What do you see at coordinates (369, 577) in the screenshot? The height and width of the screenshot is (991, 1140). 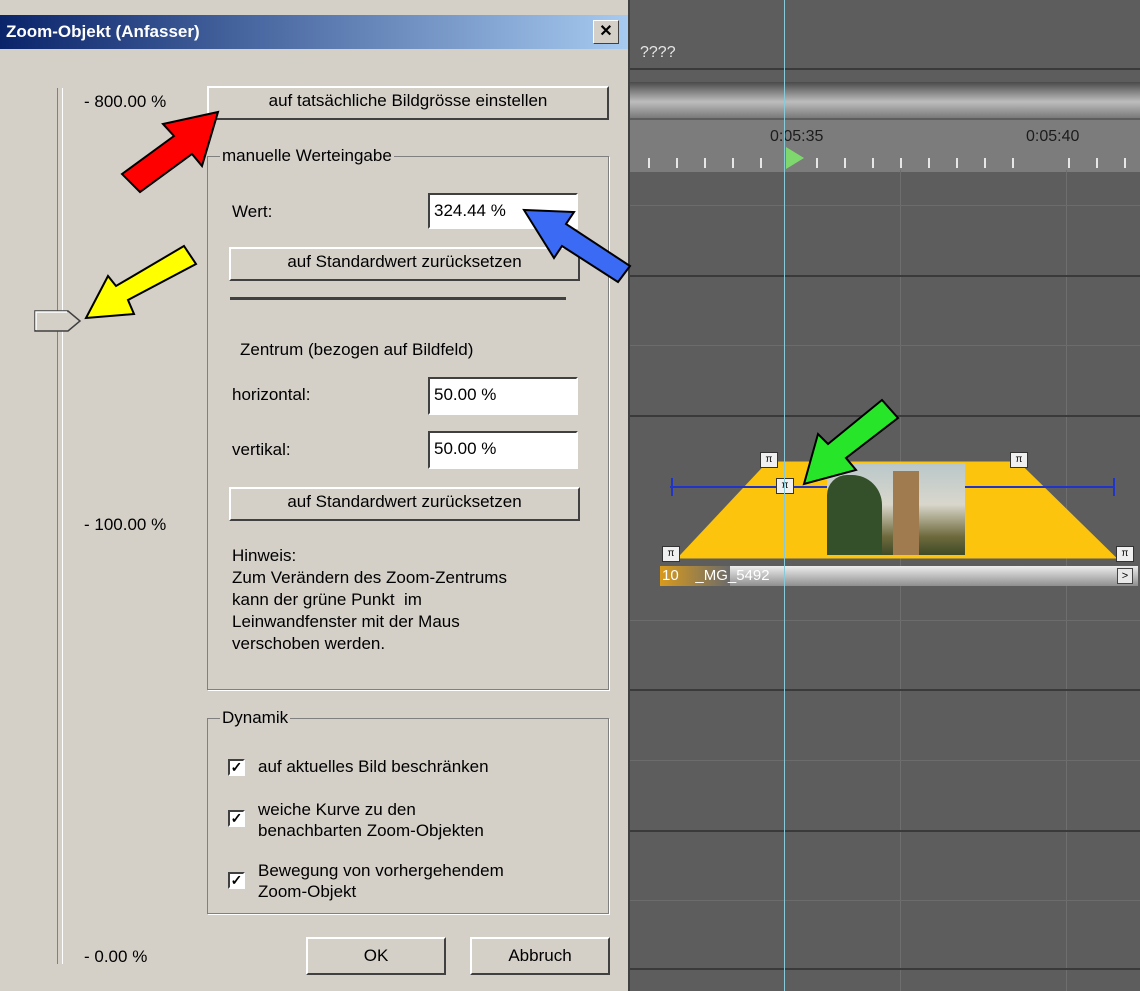 I see `hint-line: Zum Verändern des Zoom-Zentrums` at bounding box center [369, 577].